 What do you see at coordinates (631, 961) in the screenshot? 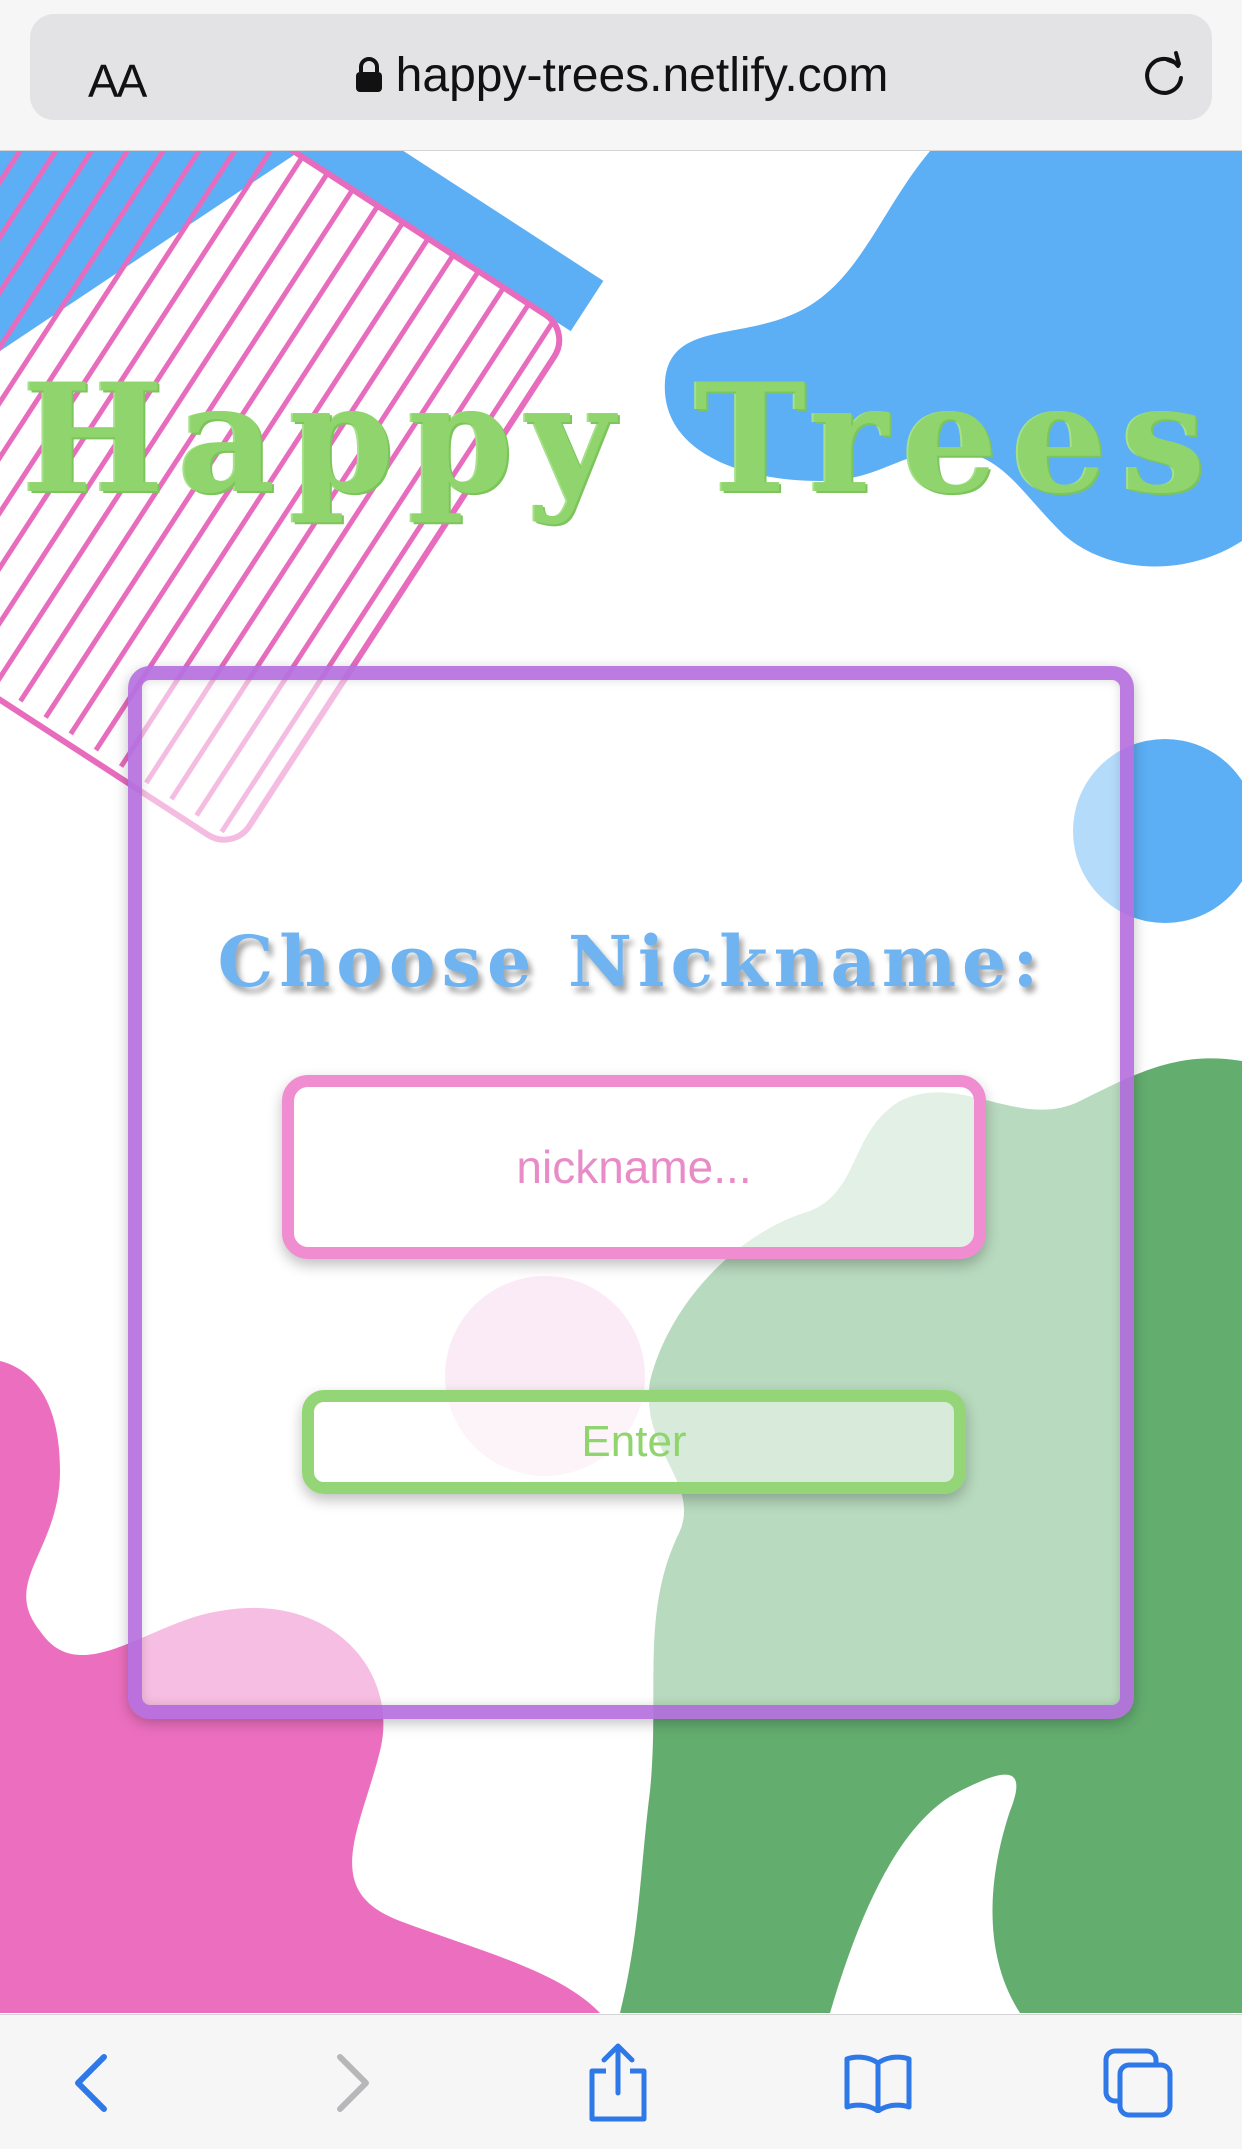
I see `nickname-prompt: Choose Nickname:` at bounding box center [631, 961].